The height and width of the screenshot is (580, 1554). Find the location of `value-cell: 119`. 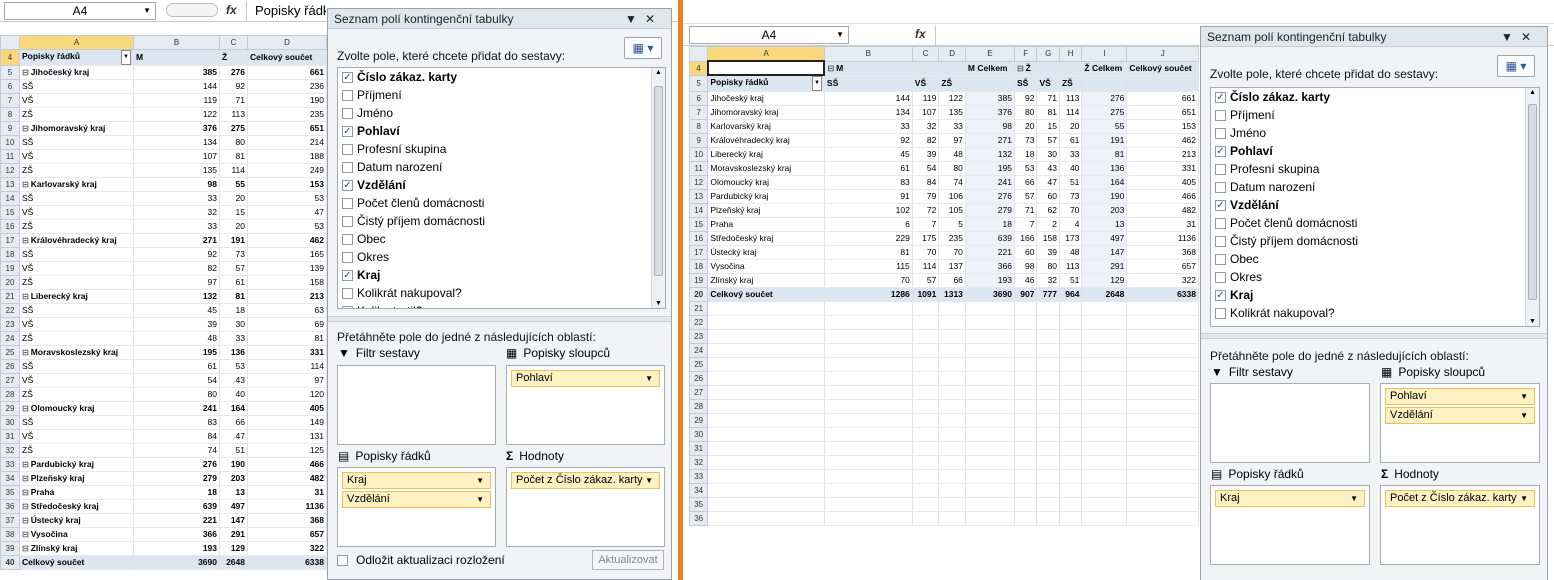

value-cell: 119 is located at coordinates (926, 98).